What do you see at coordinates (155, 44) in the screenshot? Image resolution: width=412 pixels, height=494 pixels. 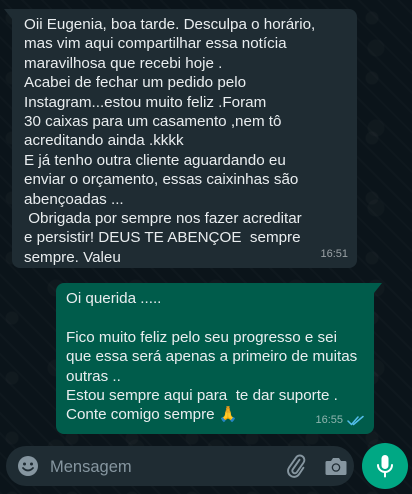 I see `message-line: mas vim aqui compartilhar essa notícia` at bounding box center [155, 44].